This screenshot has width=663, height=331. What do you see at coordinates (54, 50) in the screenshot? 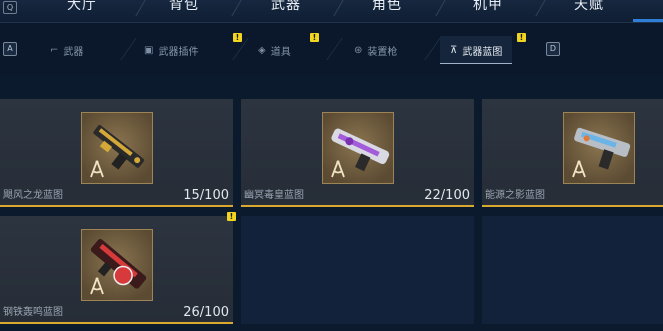
I see `gun-icon: ⌐` at bounding box center [54, 50].